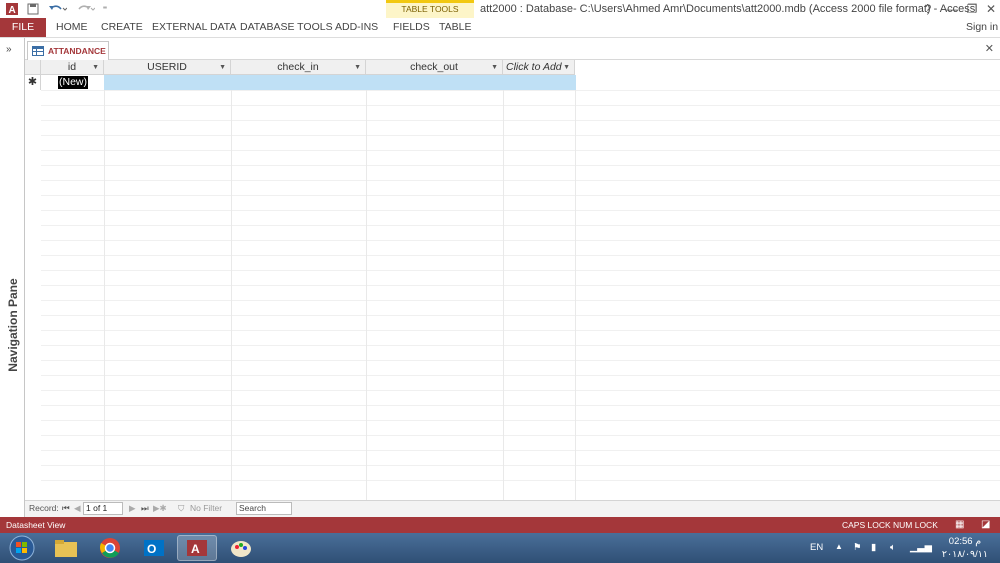 The image size is (1000, 563). What do you see at coordinates (430, 9) in the screenshot?
I see `table-tools-label: TABLE TOOLS` at bounding box center [430, 9].